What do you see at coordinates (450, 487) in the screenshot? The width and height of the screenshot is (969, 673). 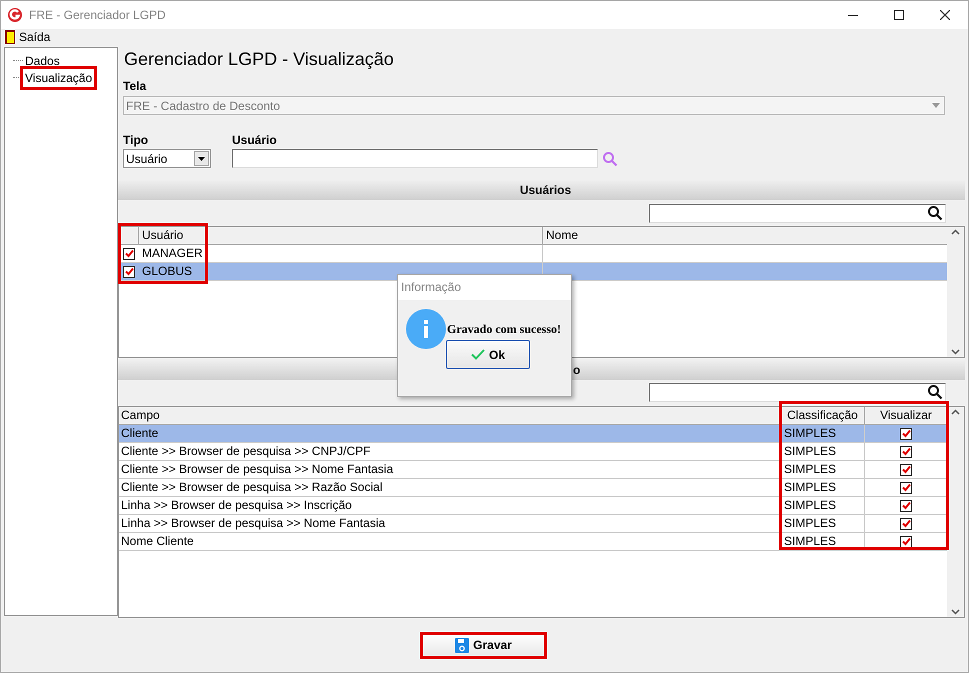 I see `table-cell: Cliente >> Browser de pesquisa >> Razão Social` at bounding box center [450, 487].